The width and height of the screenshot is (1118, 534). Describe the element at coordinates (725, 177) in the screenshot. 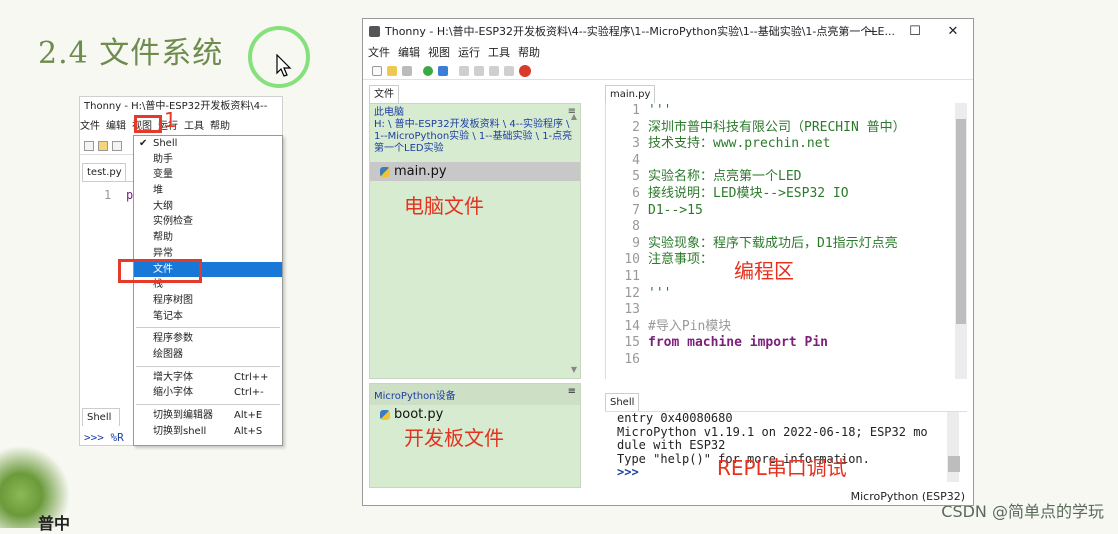

I see `code-line: 实验名称：点亮第一个LED` at that location.